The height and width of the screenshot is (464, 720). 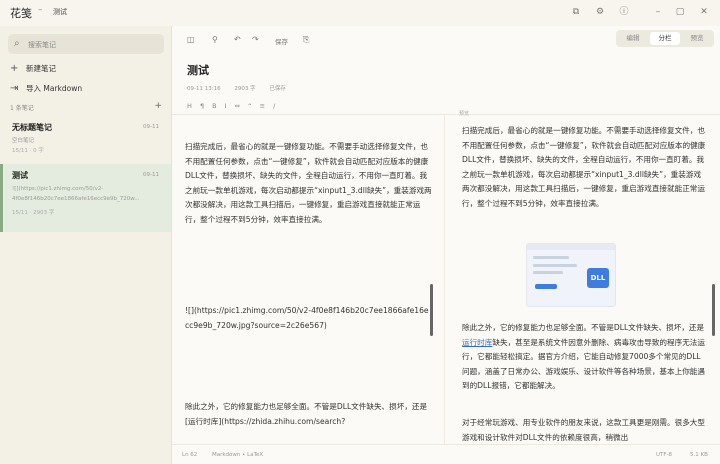 I want to click on note-title: 测试, so click(x=20, y=175).